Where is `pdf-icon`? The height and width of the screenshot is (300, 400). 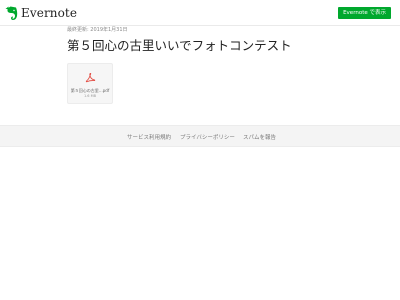 pdf-icon is located at coordinates (90, 77).